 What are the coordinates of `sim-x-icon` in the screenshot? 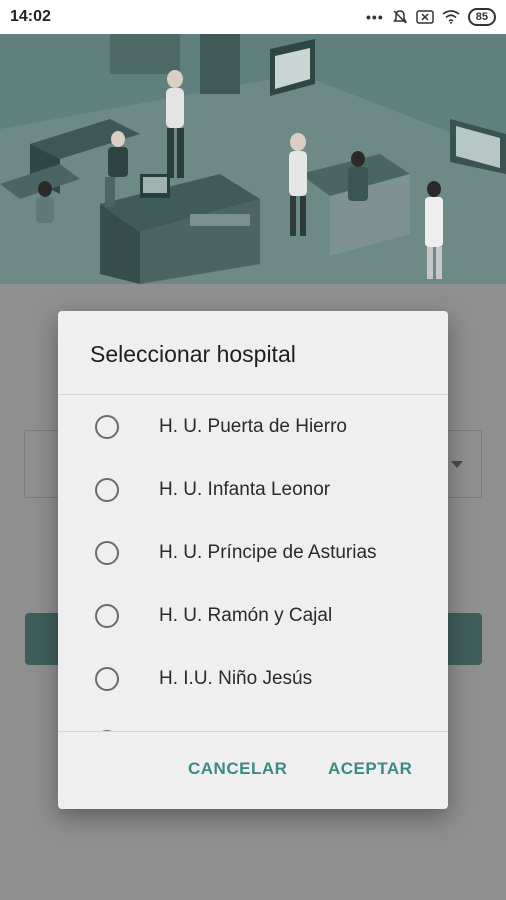 It's located at (425, 17).